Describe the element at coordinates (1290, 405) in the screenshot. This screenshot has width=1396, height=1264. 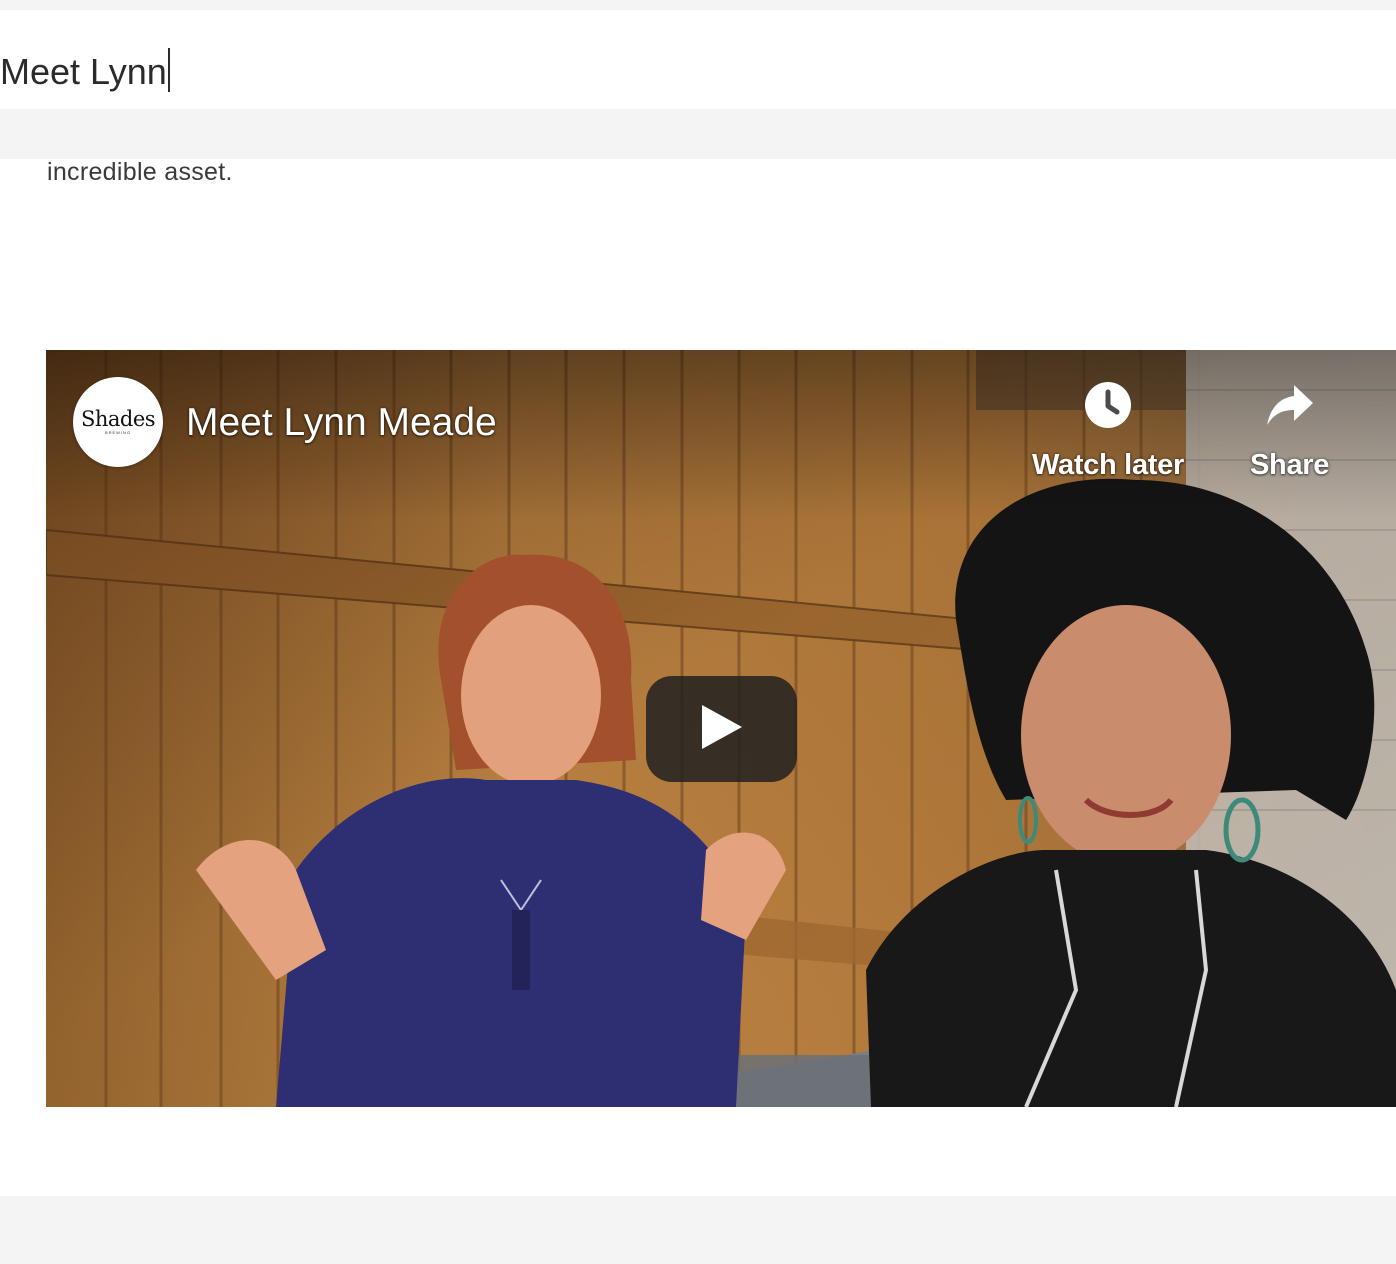
I see `share-arrow-icon` at that location.